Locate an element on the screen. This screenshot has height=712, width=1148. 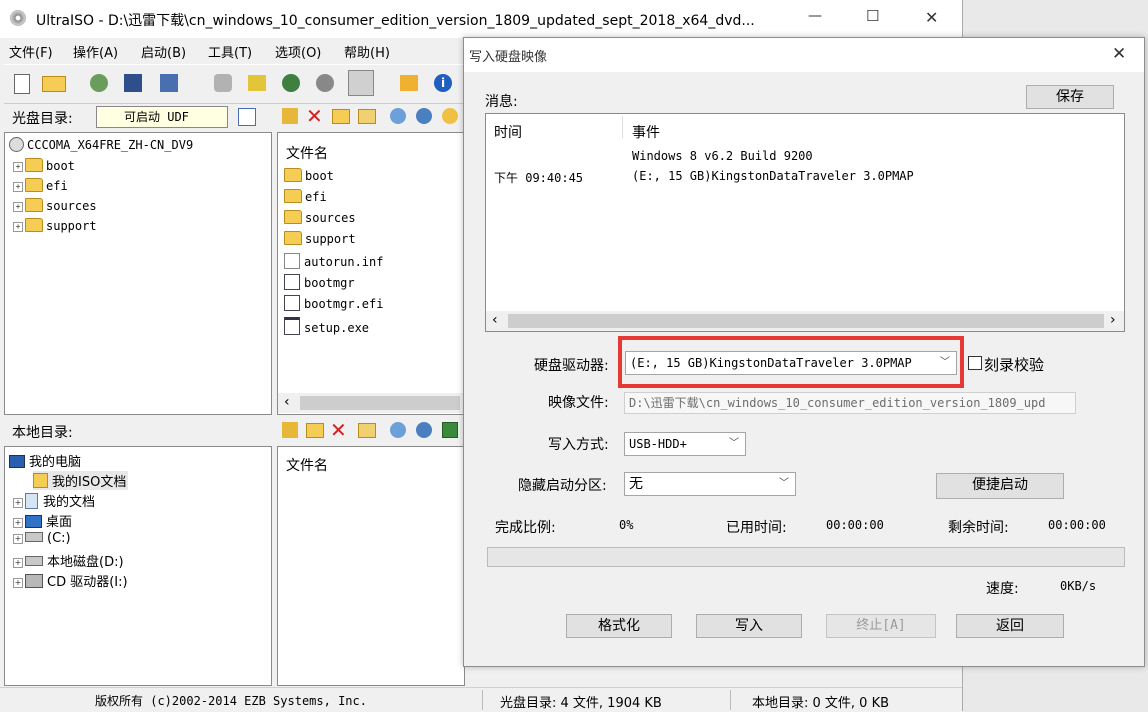
tree-item-drive-d: + 本地磁盘(D:) is located at coordinates (68, 560).